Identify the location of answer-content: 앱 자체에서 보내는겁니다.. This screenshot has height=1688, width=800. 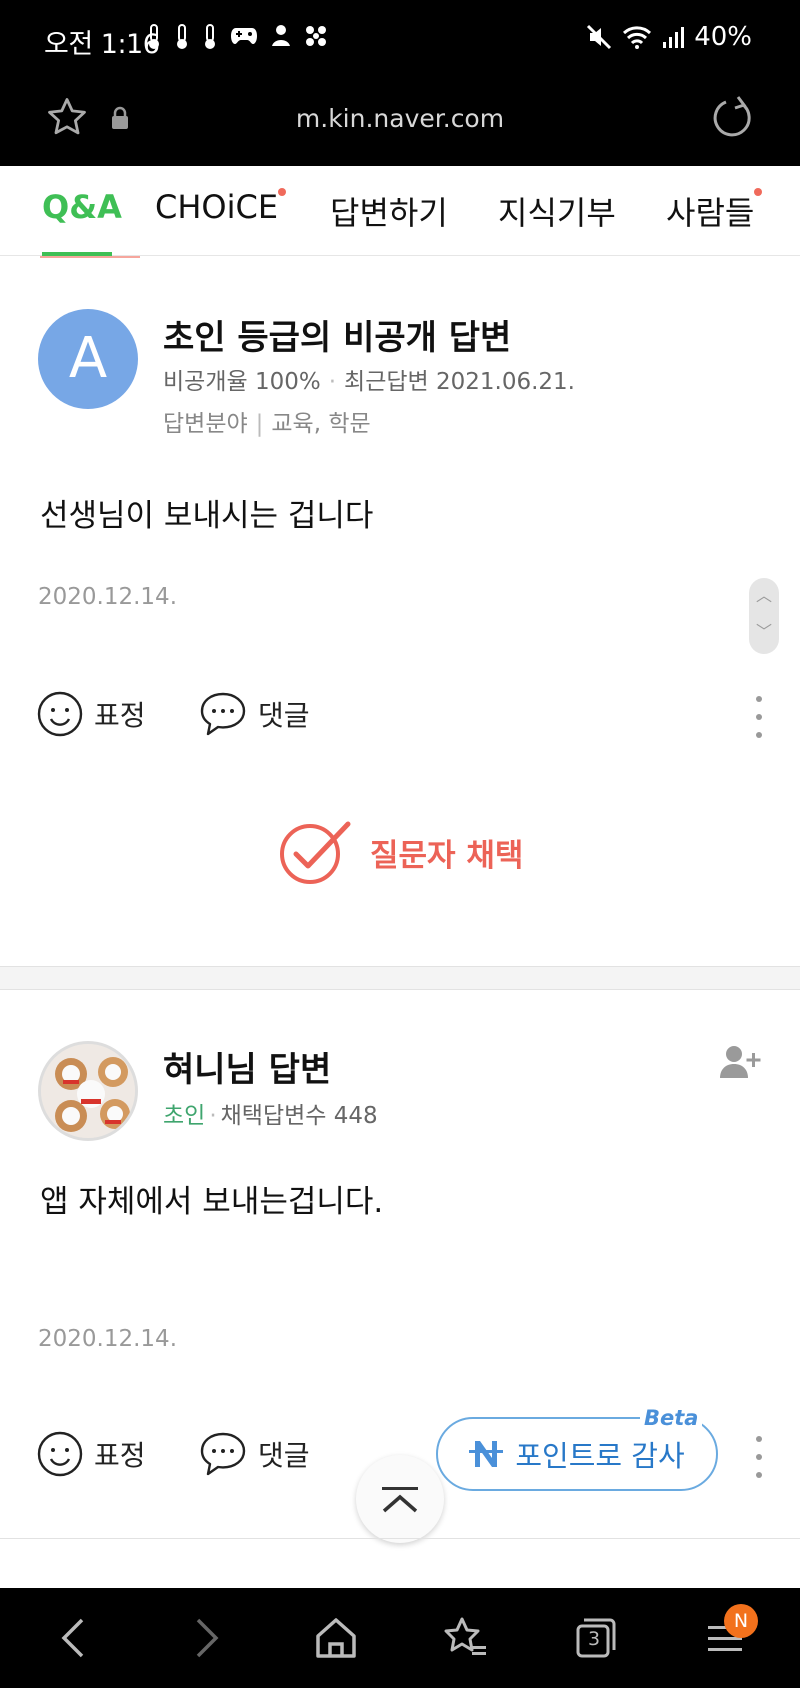
(212, 1202).